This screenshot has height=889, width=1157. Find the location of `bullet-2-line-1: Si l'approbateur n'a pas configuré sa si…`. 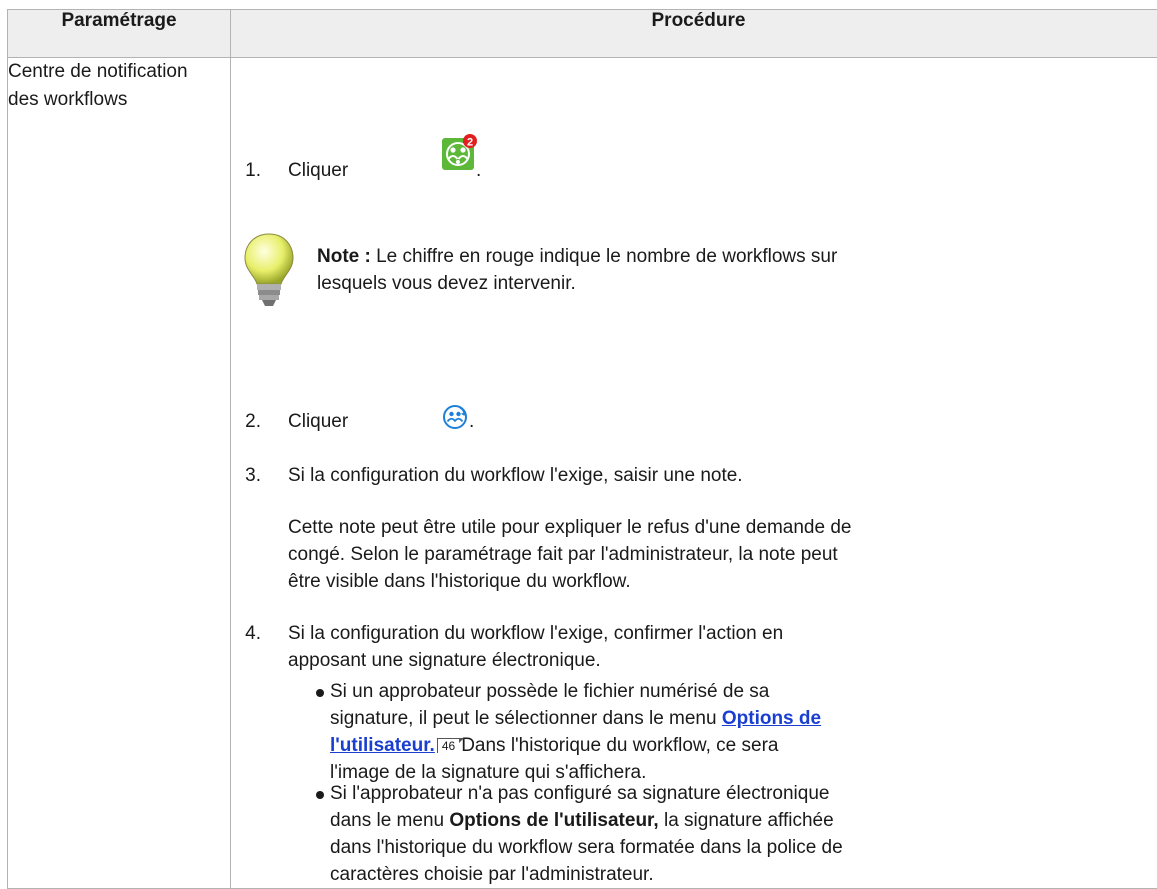

bullet-2-line-1: Si l'approbateur n'a pas configuré sa si… is located at coordinates (740, 793).